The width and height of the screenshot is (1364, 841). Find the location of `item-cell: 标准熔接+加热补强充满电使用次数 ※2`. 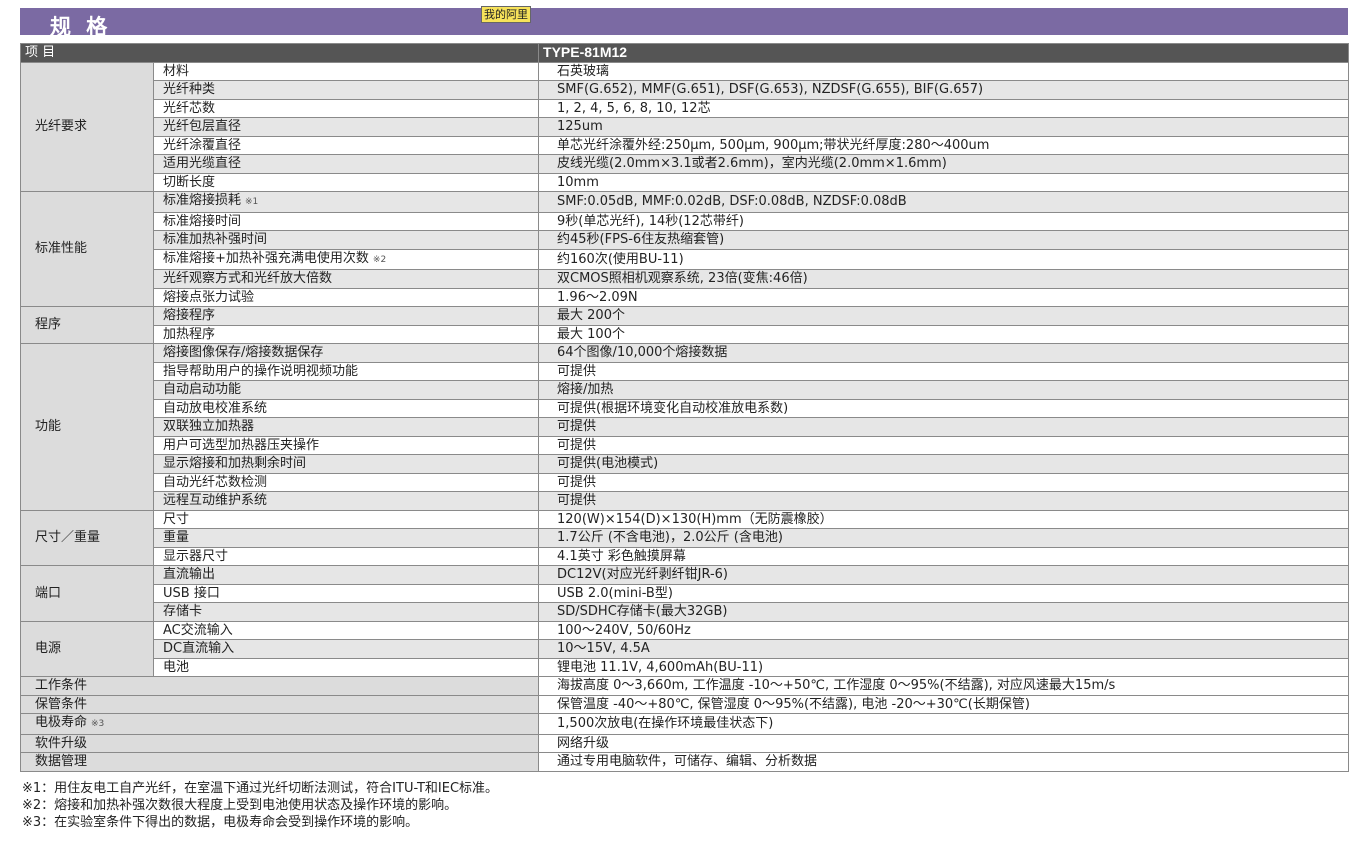

item-cell: 标准熔接+加热补强充满电使用次数 ※2 is located at coordinates (346, 259).